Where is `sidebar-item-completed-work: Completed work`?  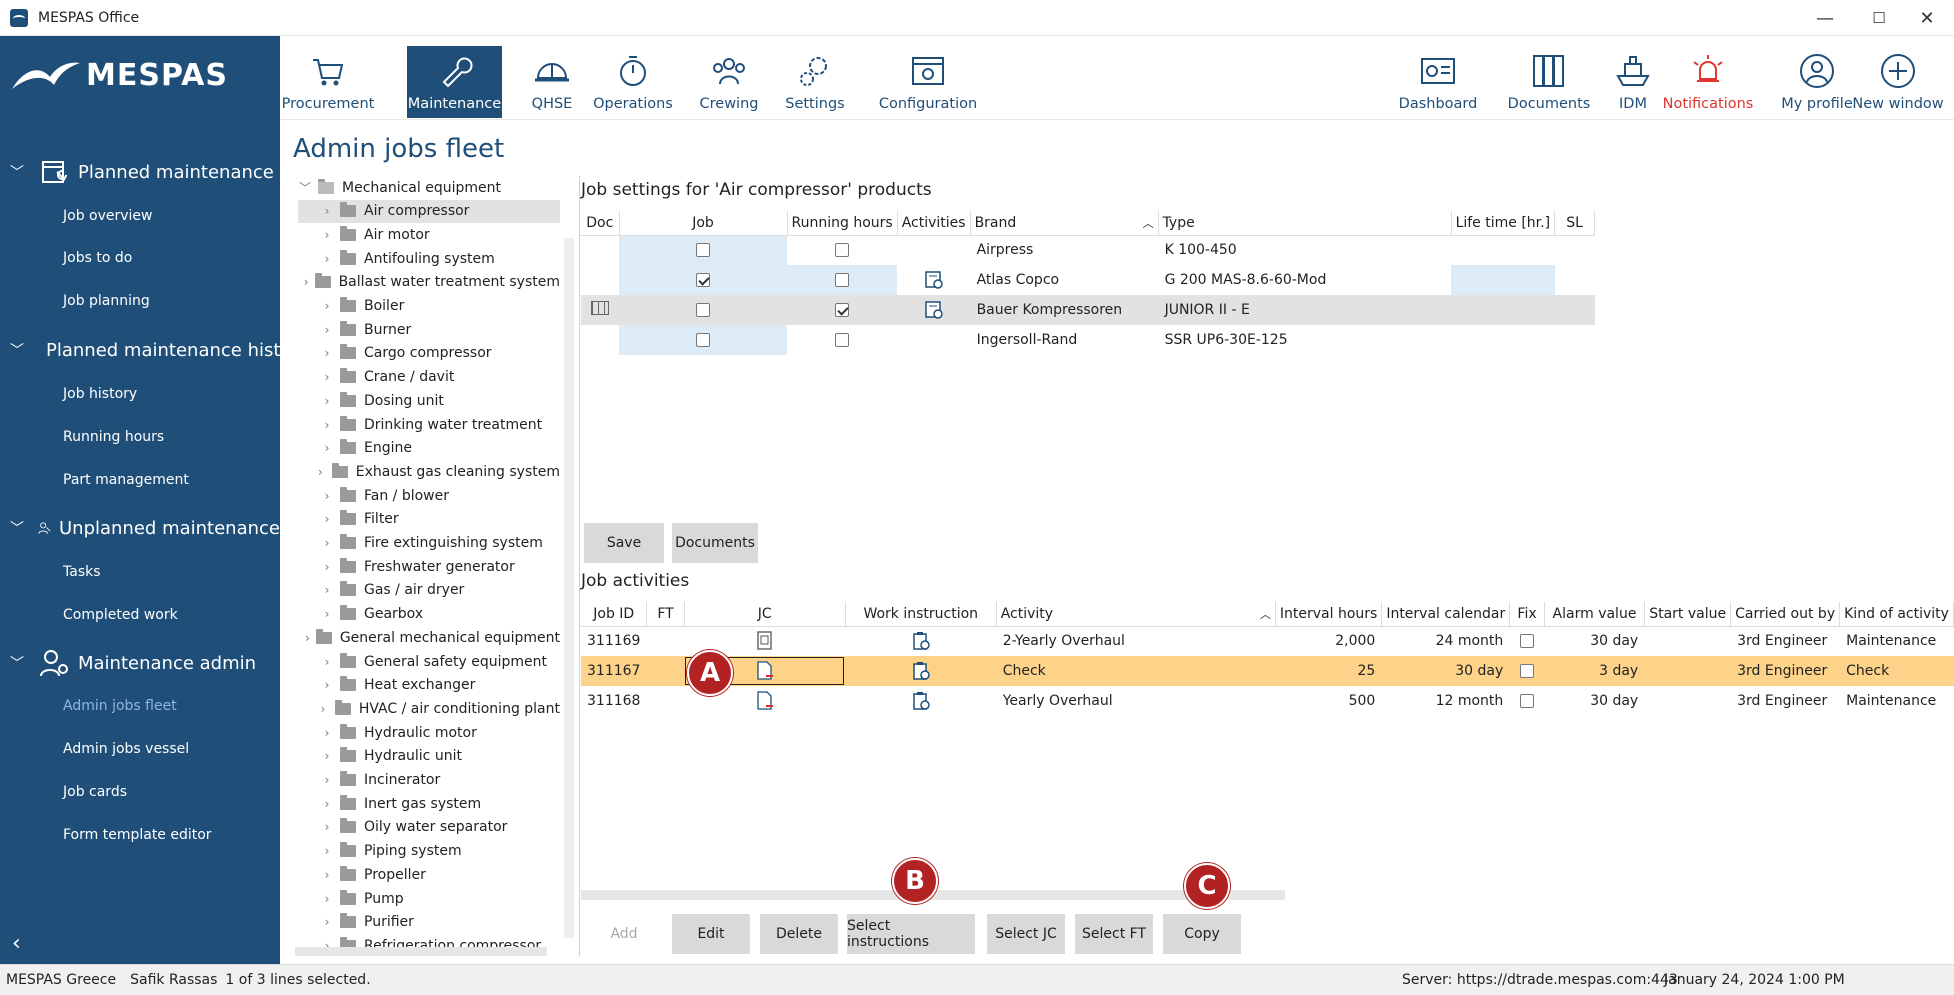 sidebar-item-completed-work: Completed work is located at coordinates (120, 615).